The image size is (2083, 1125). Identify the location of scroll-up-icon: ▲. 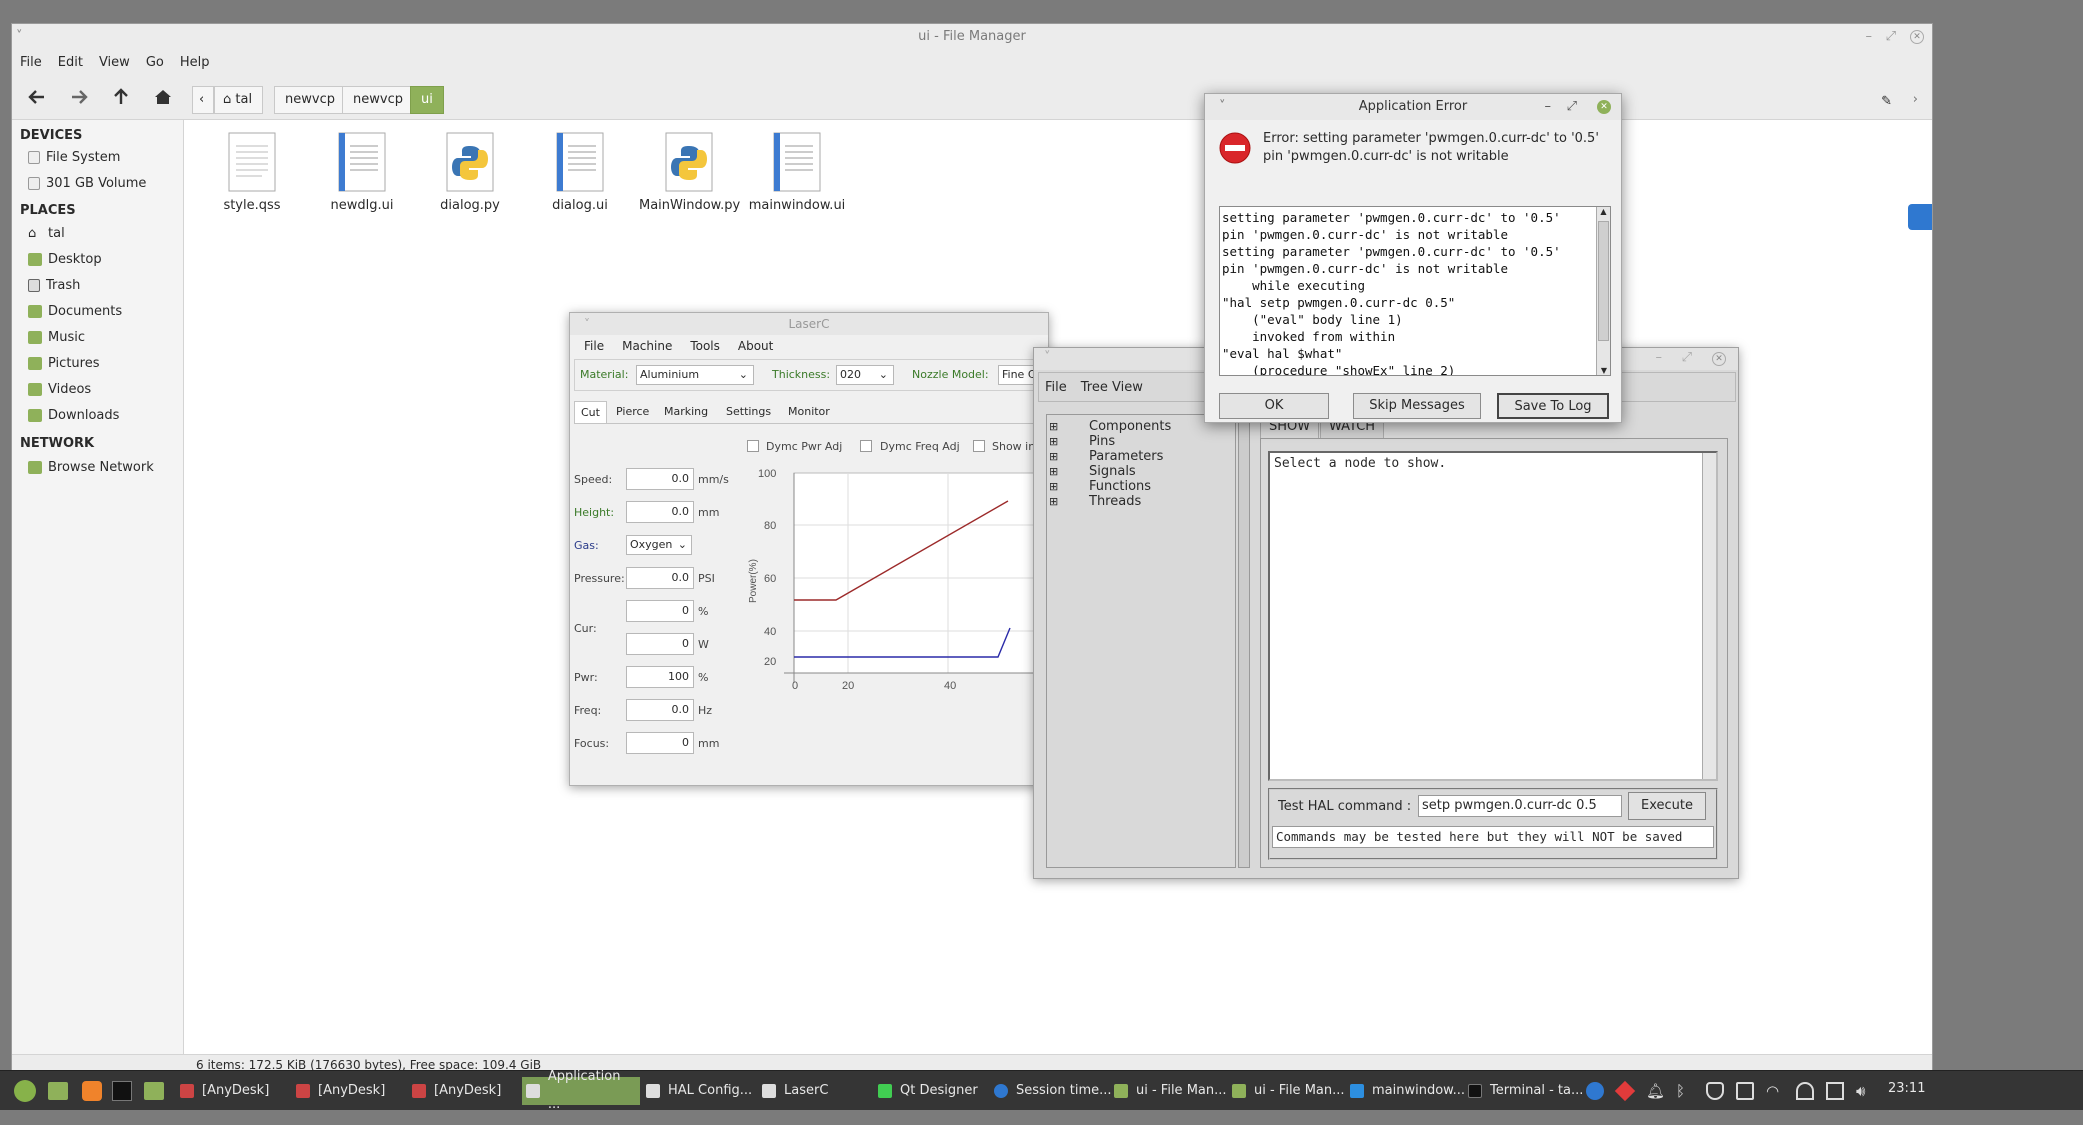
(1603, 211).